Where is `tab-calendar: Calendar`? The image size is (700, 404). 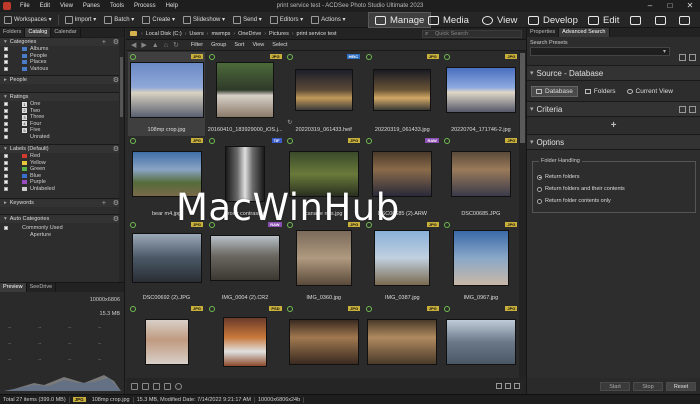 tab-calendar: Calendar is located at coordinates (66, 32).